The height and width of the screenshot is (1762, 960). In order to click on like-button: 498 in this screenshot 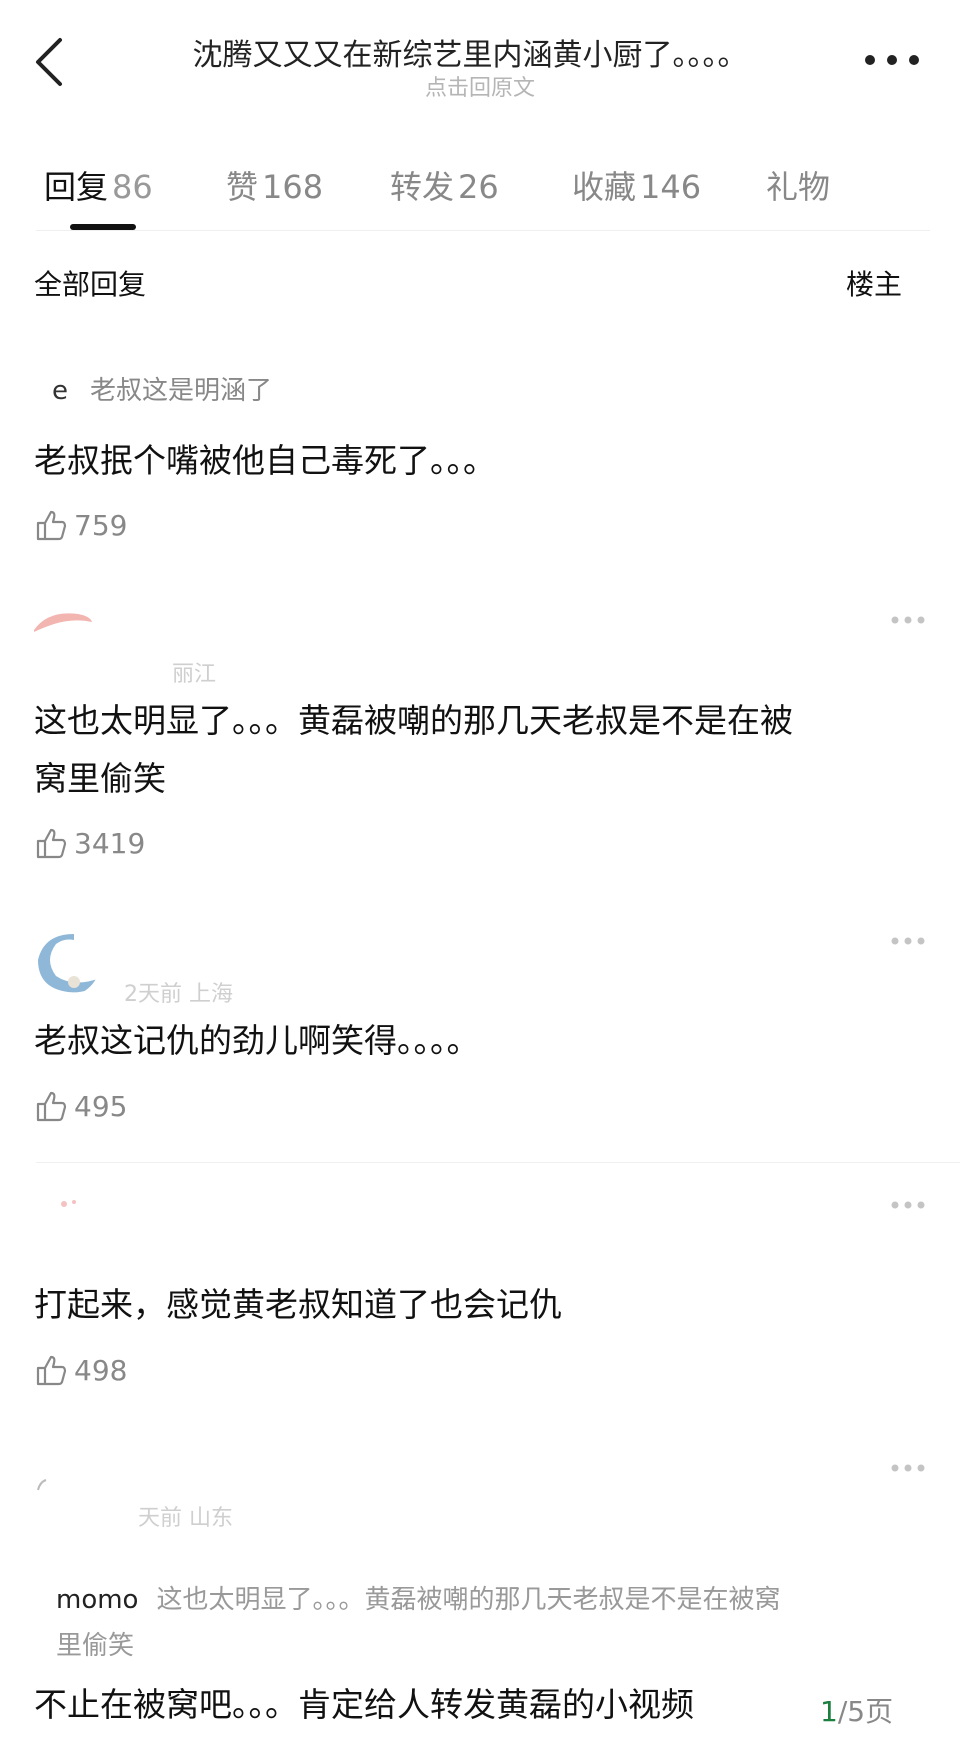, I will do `click(80, 1370)`.